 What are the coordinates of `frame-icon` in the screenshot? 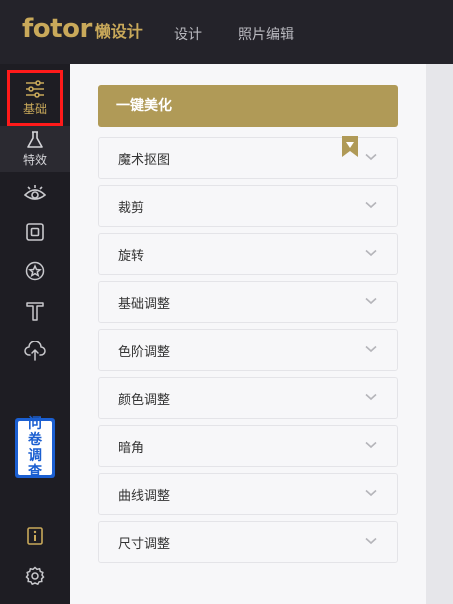 It's located at (35, 232).